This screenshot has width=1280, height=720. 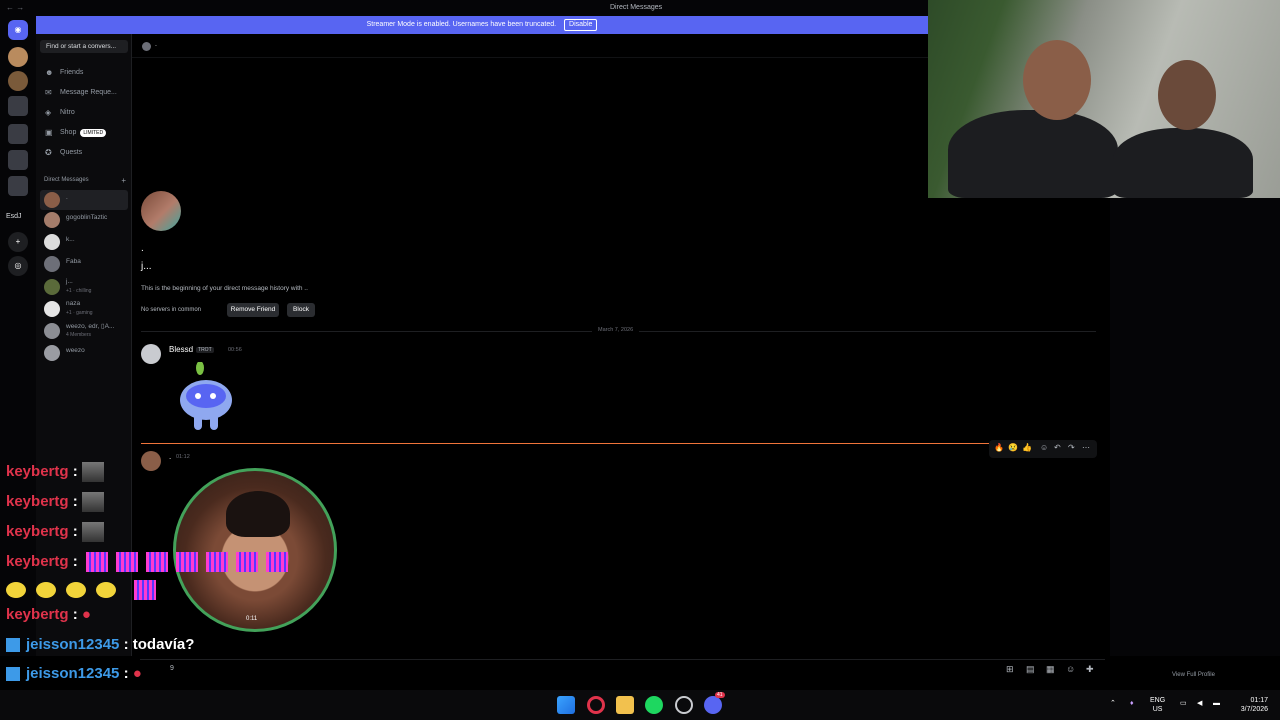 What do you see at coordinates (74, 673) in the screenshot?
I see `chat-line: jeisson12345 : ●` at bounding box center [74, 673].